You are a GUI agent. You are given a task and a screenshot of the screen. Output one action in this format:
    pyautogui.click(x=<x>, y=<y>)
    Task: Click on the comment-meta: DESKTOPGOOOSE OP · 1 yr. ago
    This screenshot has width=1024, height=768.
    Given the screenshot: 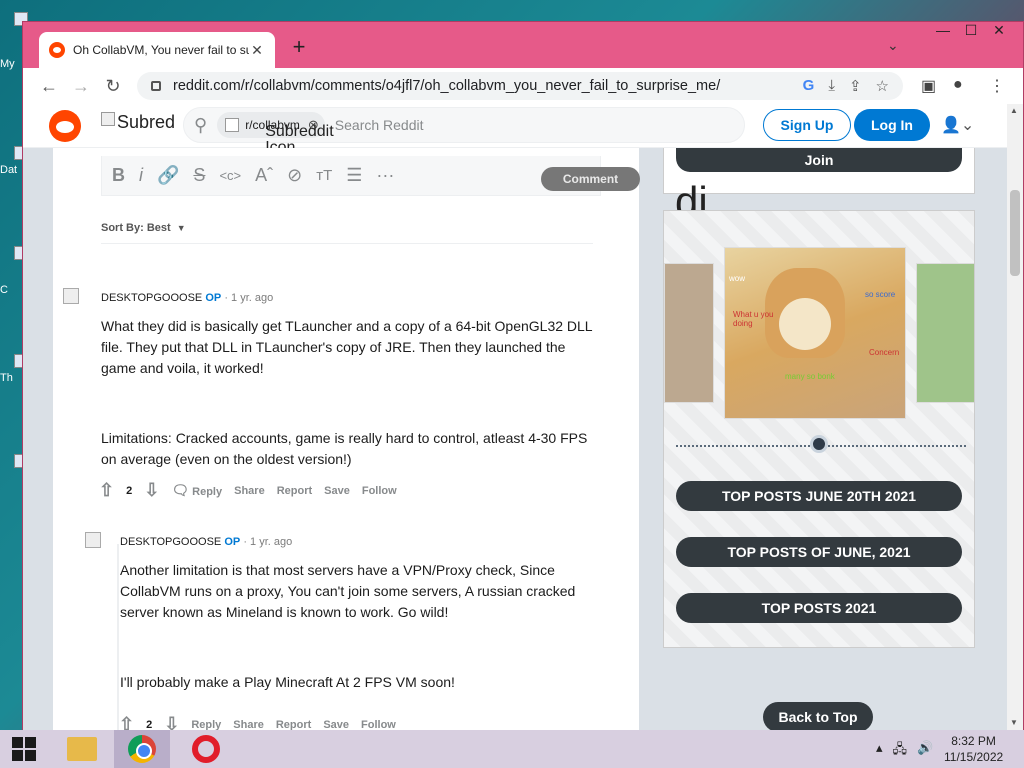 What is the action you would take?
    pyautogui.click(x=187, y=298)
    